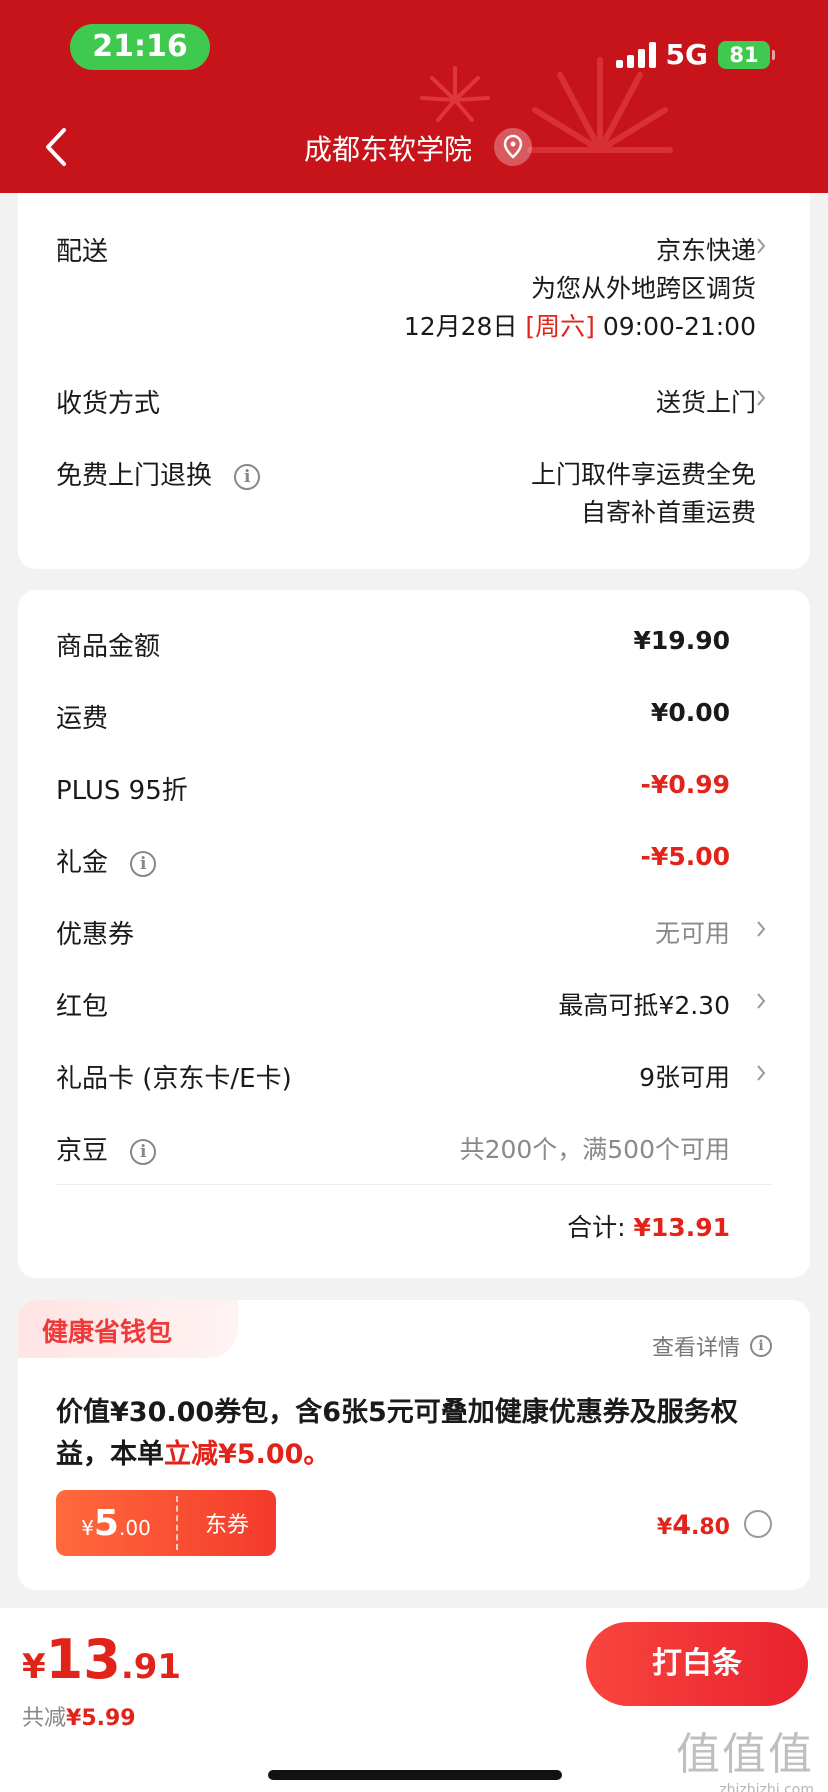  What do you see at coordinates (414, 1700) in the screenshot?
I see `checkout-bar: ¥13.91 共减¥5.99 打白条 值值值 zhizhizhi.com` at bounding box center [414, 1700].